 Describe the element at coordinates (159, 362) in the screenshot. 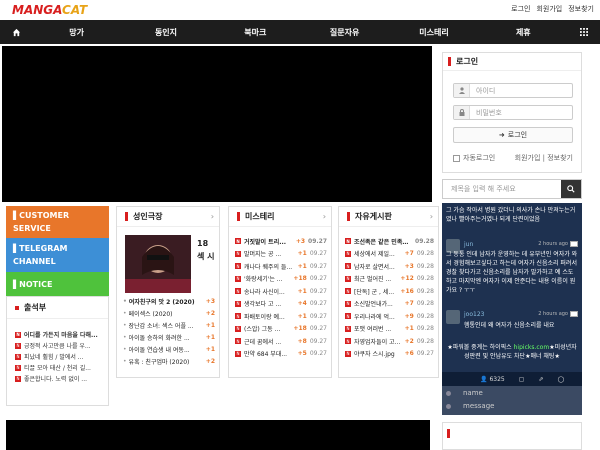

I see `list-item-title: 유혹 : 친구엄마 (2020)` at that location.